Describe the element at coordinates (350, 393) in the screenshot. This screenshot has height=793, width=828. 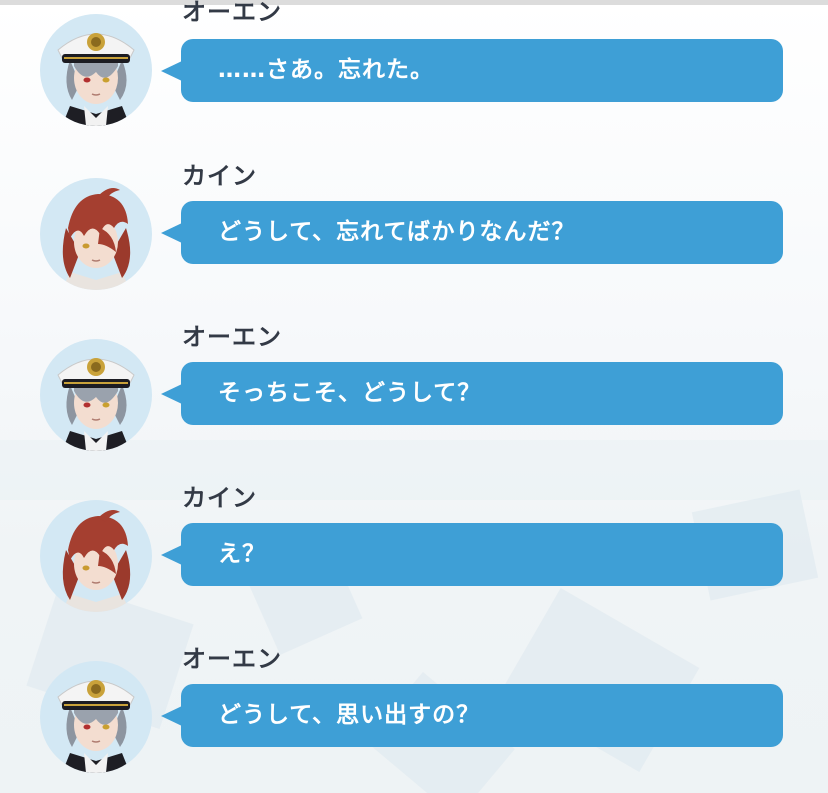
I see `dialogue-text: そっちこそ、どうして？` at that location.